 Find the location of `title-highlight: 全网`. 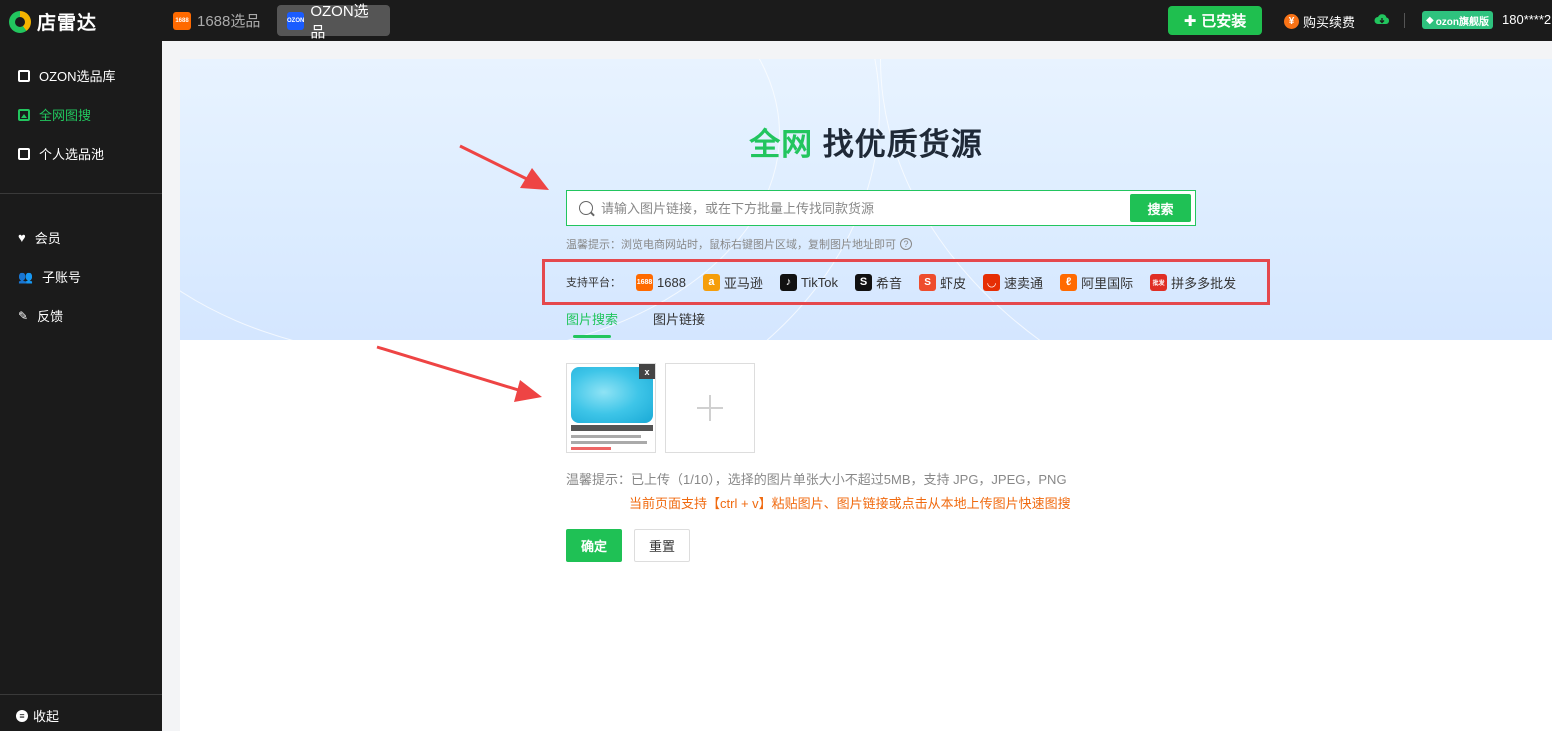

title-highlight: 全网 is located at coordinates (781, 144).